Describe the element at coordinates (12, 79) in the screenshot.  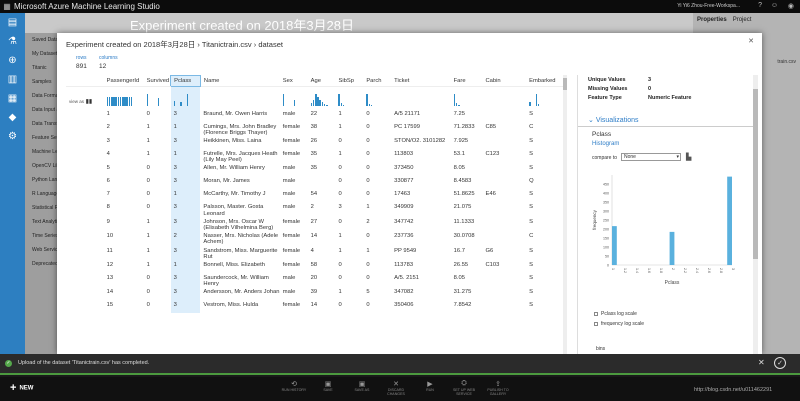
I see `notebooks-icon: ▥` at that location.